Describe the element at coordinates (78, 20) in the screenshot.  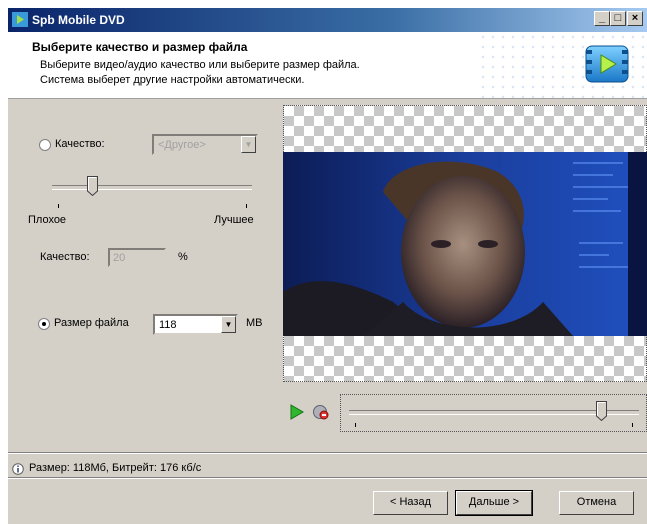
I see `window-title: Spb Mobile DVD` at that location.